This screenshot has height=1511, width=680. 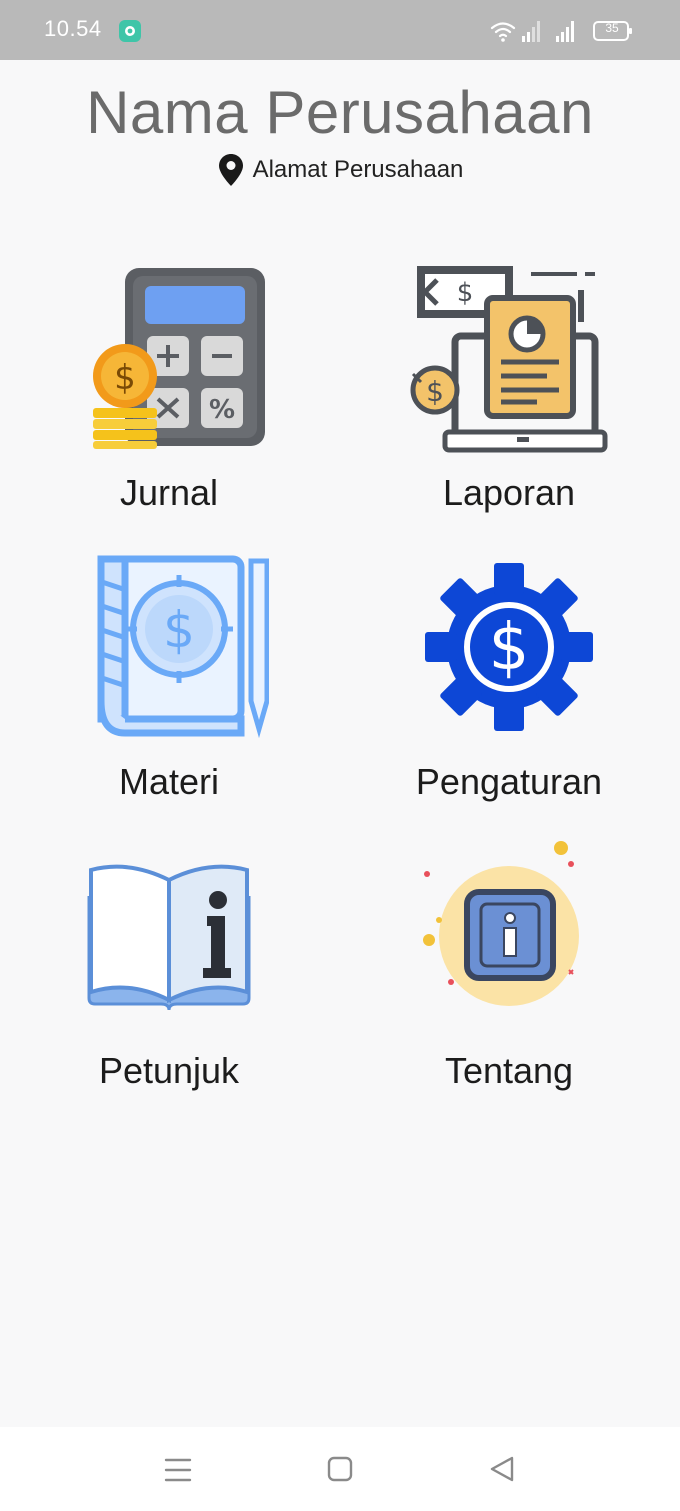 I want to click on recent-apps-icon, so click(x=178, y=1470).